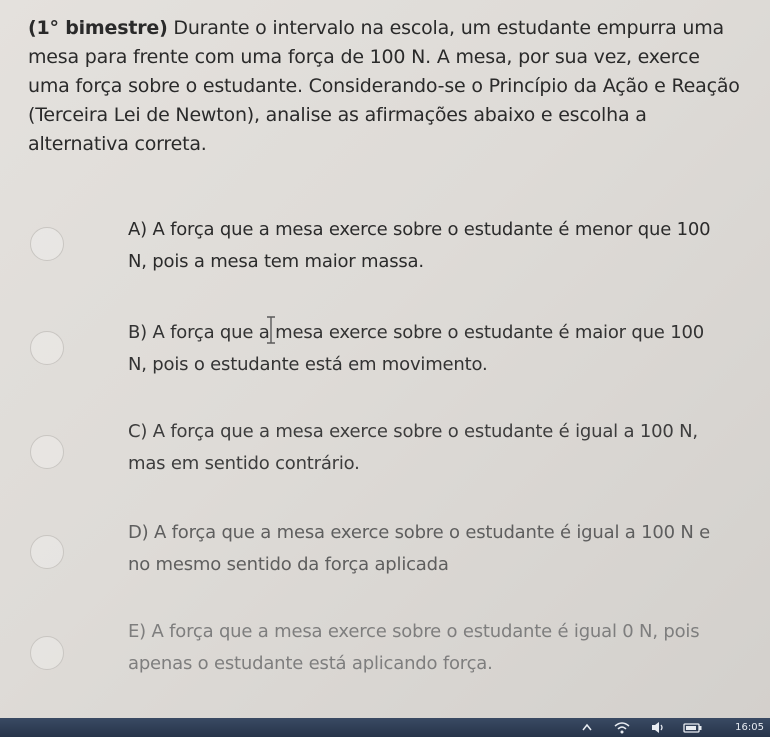 The image size is (770, 737). I want to click on wifi-icon, so click(622, 727).